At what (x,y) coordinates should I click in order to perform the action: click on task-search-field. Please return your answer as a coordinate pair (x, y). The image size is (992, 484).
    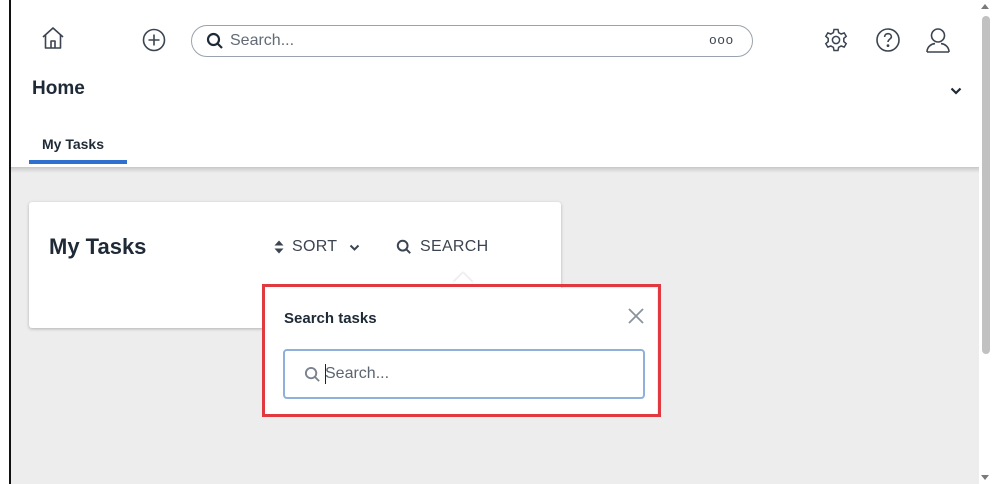
    Looking at the image, I should click on (464, 374).